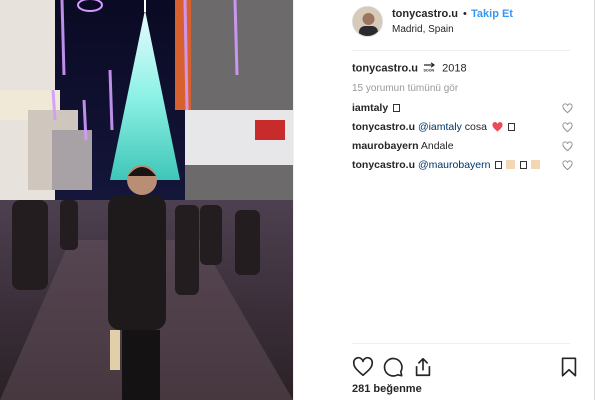 This screenshot has width=595, height=400. I want to click on comment-text: Andale, so click(437, 146).